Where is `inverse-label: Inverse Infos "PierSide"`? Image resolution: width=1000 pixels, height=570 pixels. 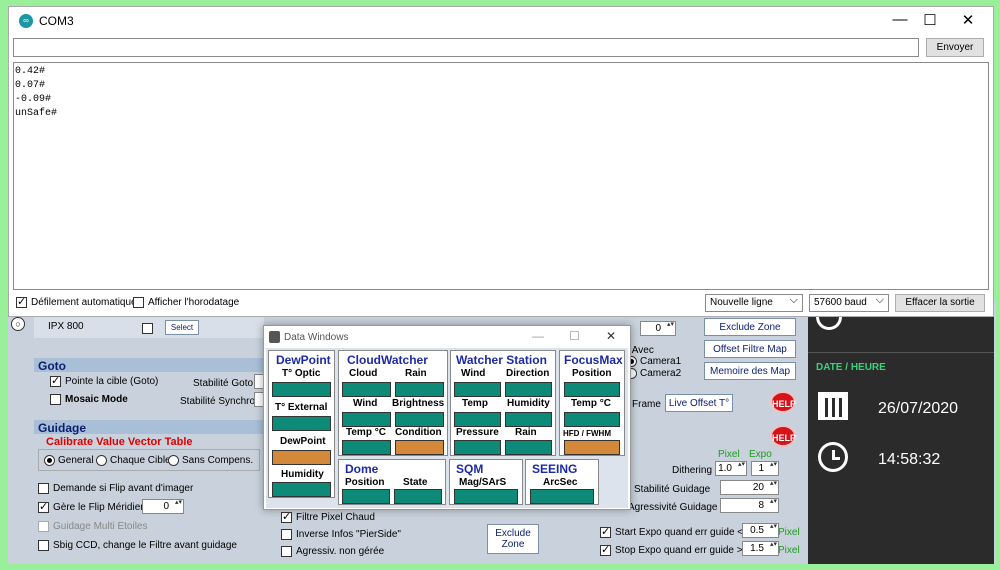
inverse-label: Inverse Infos "PierSide" is located at coordinates (348, 535).